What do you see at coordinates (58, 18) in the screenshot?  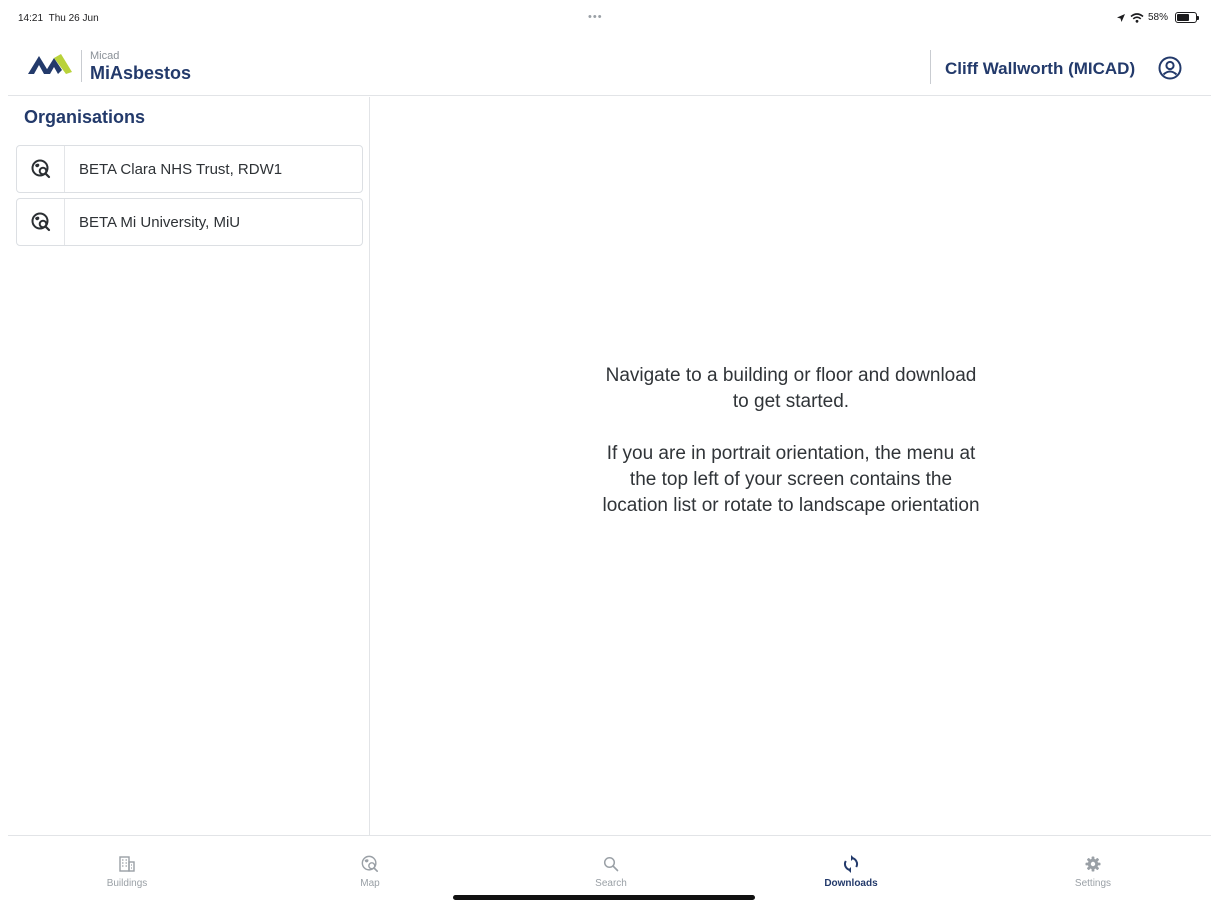 I see `status-time: 14:21 Thu 26 Jun` at bounding box center [58, 18].